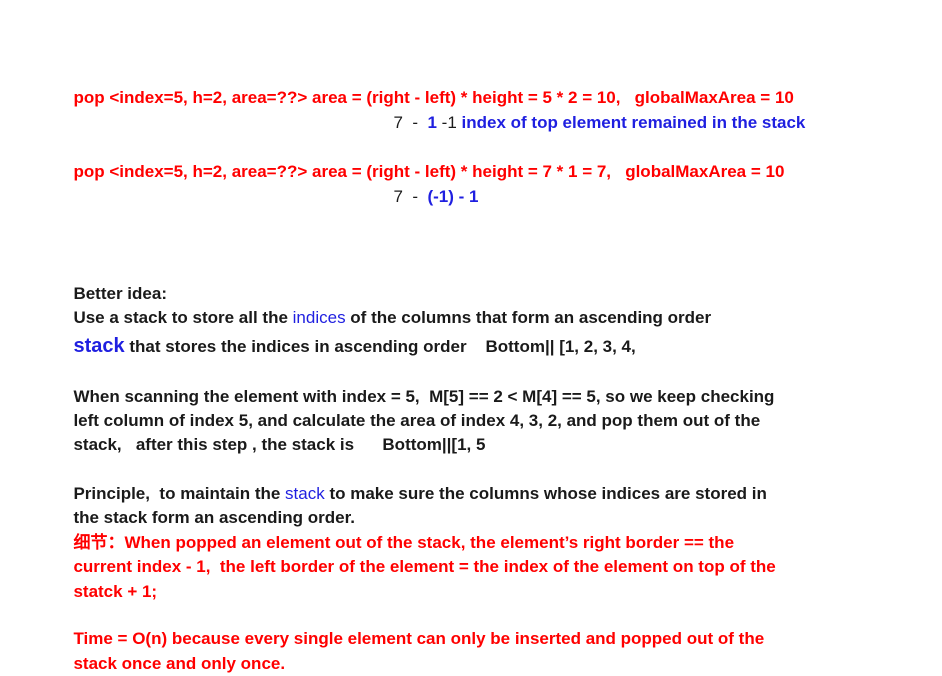 The height and width of the screenshot is (676, 942). What do you see at coordinates (115, 591) in the screenshot?
I see `principle-l5: statck + 1;` at bounding box center [115, 591].